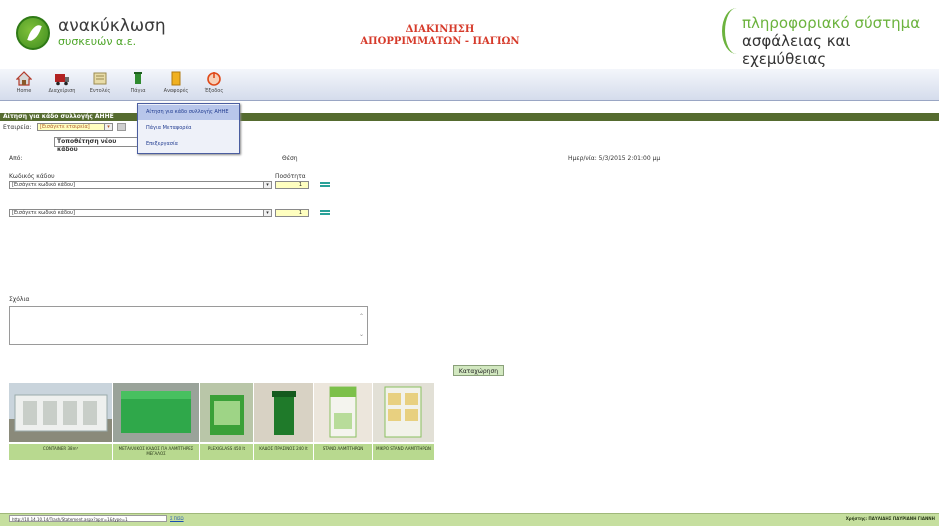 This screenshot has width=939, height=526. I want to click on company-label: Εταιρεία:, so click(17, 127).